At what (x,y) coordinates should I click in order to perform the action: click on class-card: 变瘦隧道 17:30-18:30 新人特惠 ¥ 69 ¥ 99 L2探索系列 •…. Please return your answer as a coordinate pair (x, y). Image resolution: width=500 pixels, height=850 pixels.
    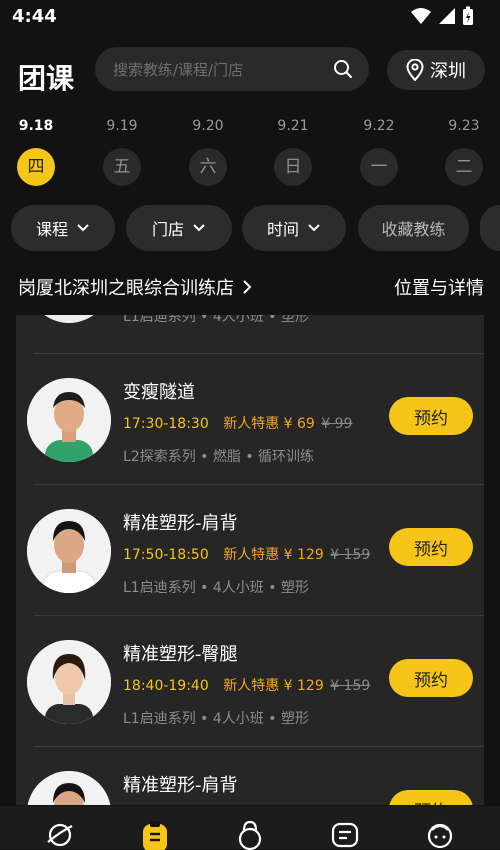
    Looking at the image, I should click on (250, 418).